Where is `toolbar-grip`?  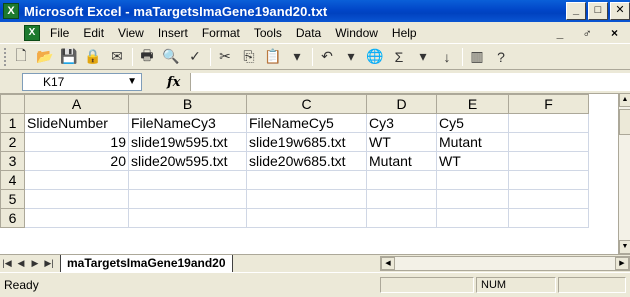
toolbar-grip is located at coordinates (5, 56).